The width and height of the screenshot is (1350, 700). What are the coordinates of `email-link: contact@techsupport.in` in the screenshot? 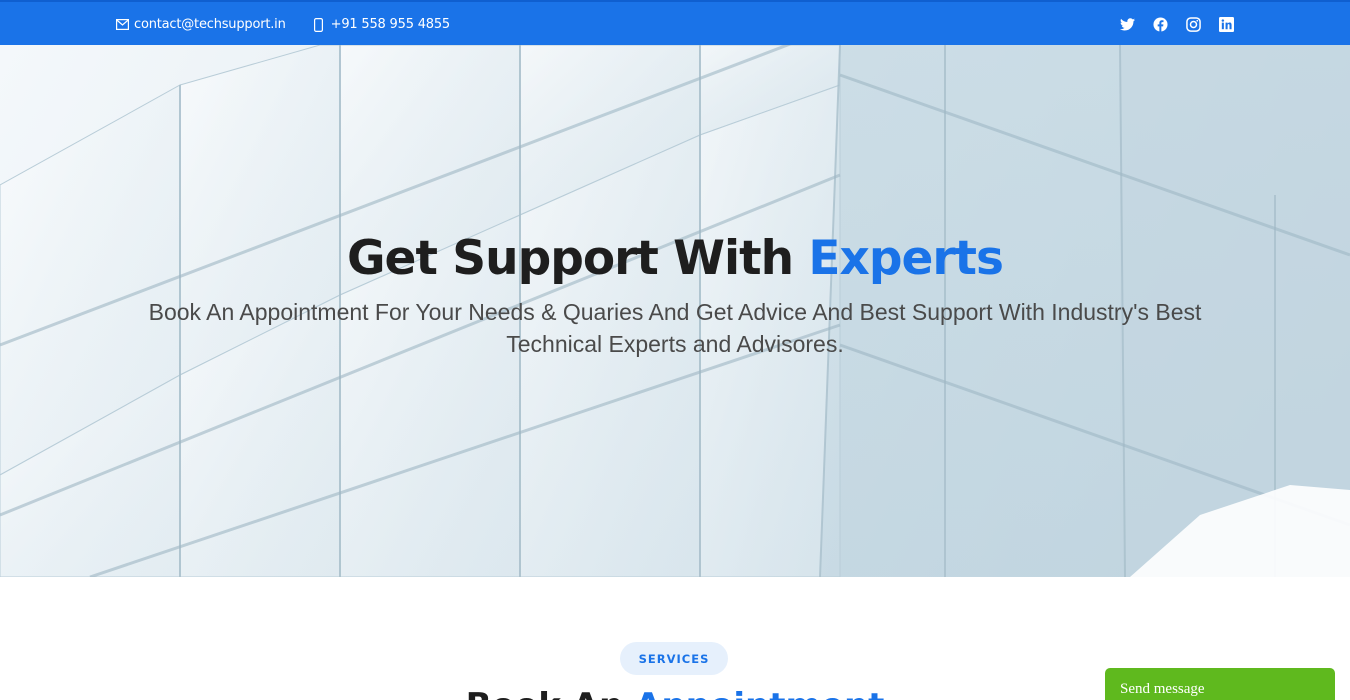 It's located at (200, 24).